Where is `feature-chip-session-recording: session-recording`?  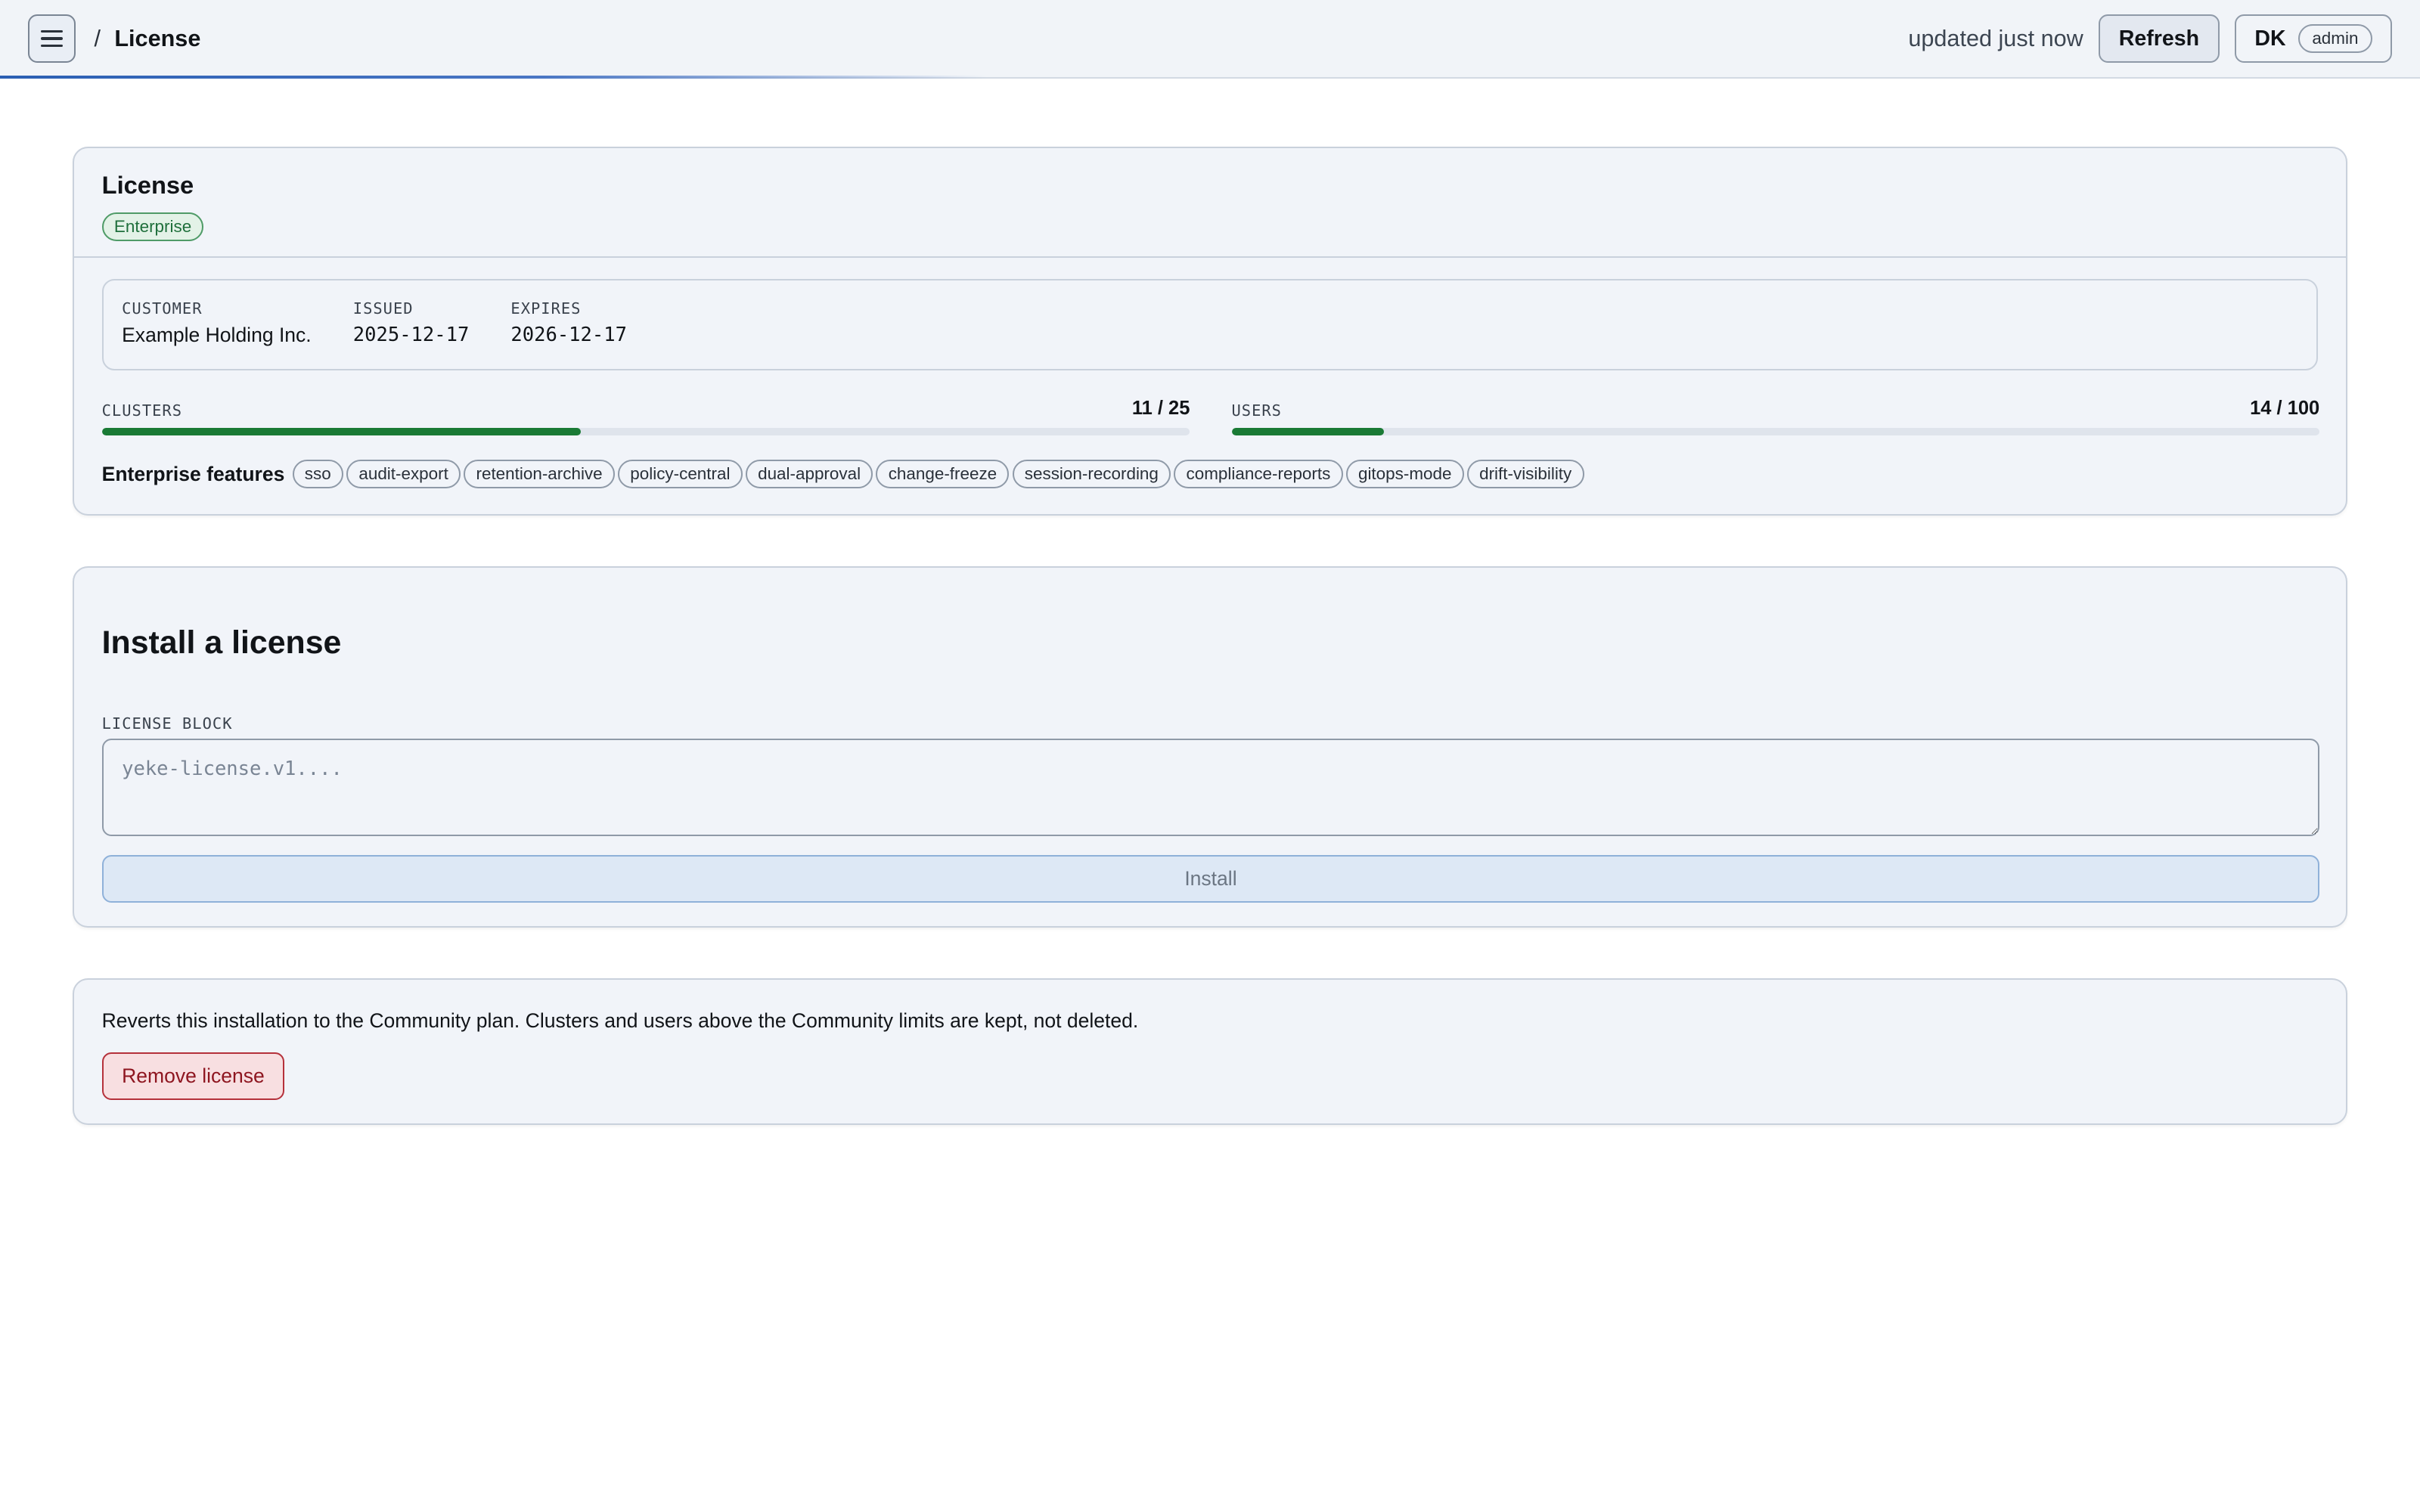
feature-chip-session-recording: session-recording is located at coordinates (1091, 475).